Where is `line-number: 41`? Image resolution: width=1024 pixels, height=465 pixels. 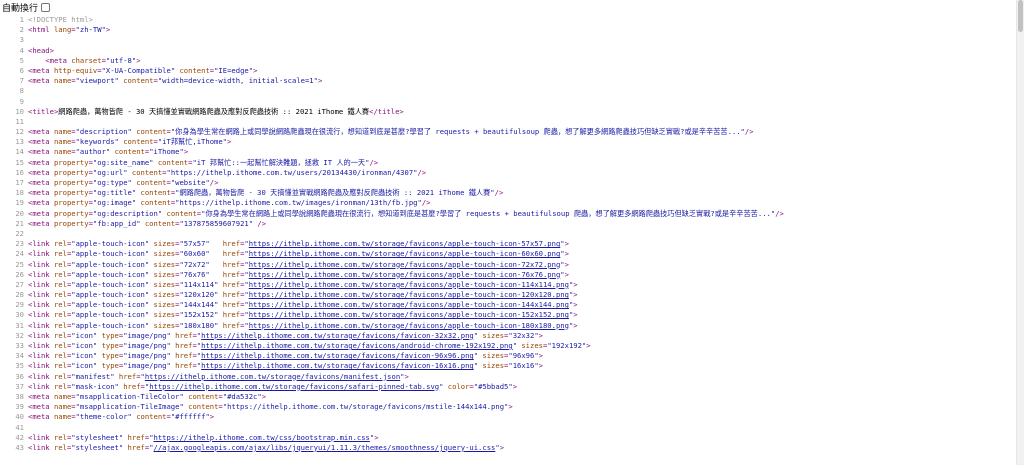
line-number: 41 is located at coordinates (19, 427).